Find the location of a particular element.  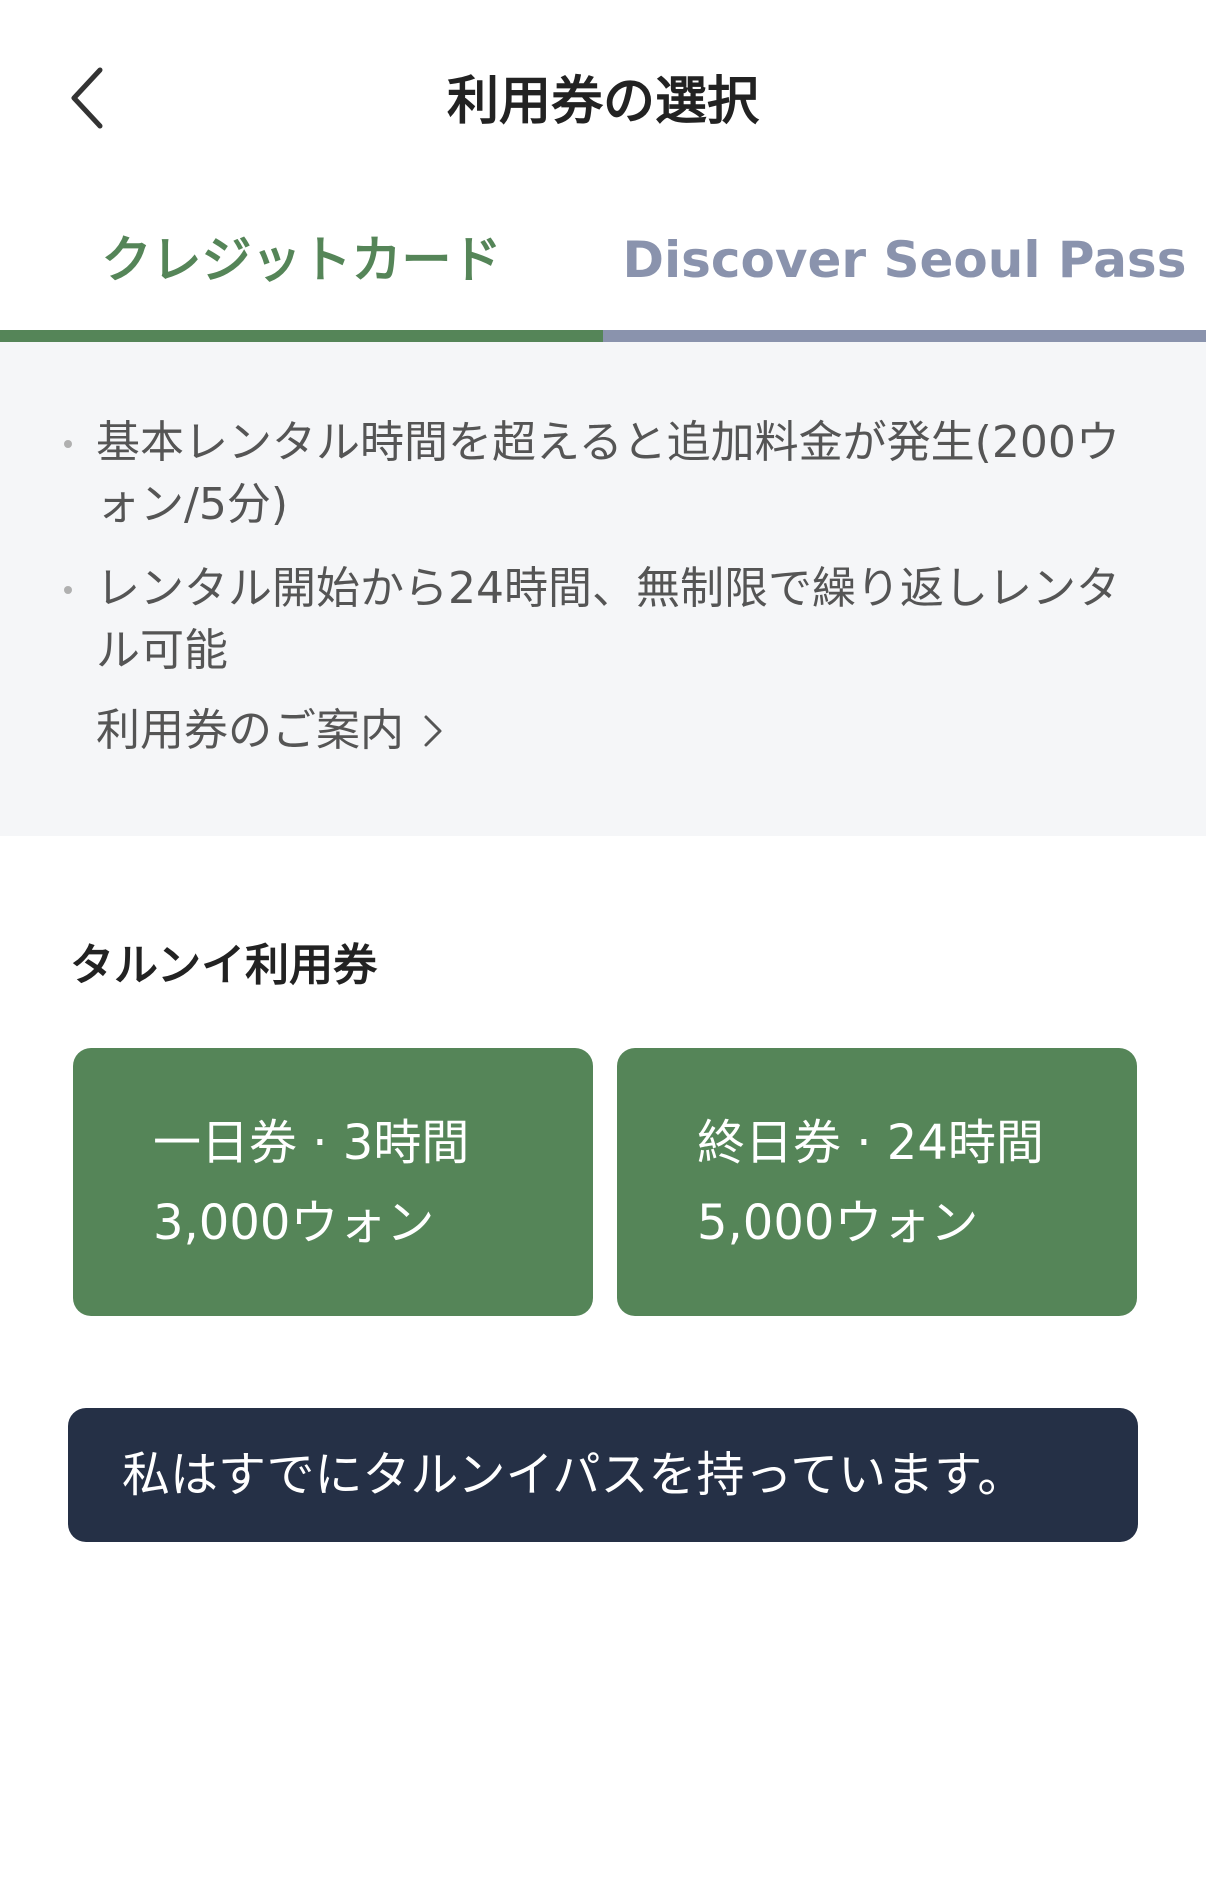

info-item-unlimited-rental: レンタル開始から24時間、無制限で繰り返しレンタル可能 is located at coordinates (594, 620).